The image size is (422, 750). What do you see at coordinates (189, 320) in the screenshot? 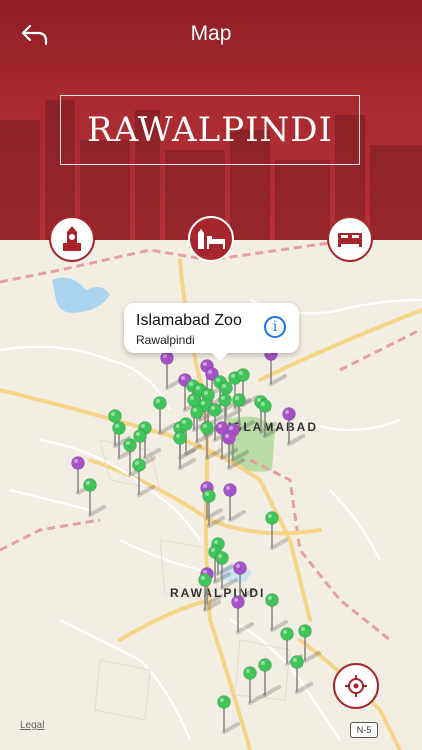
I see `callout-title: Islamabad Zoo` at bounding box center [189, 320].